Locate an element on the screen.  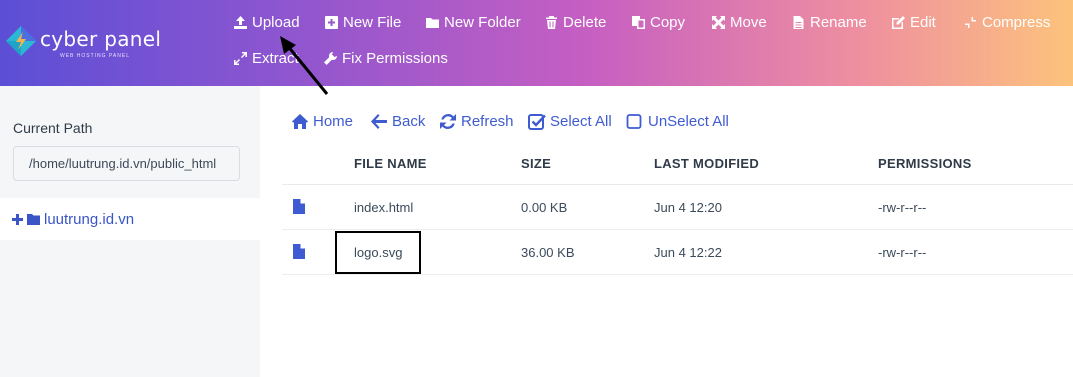
refresh-button: Refresh is located at coordinates (476, 121).